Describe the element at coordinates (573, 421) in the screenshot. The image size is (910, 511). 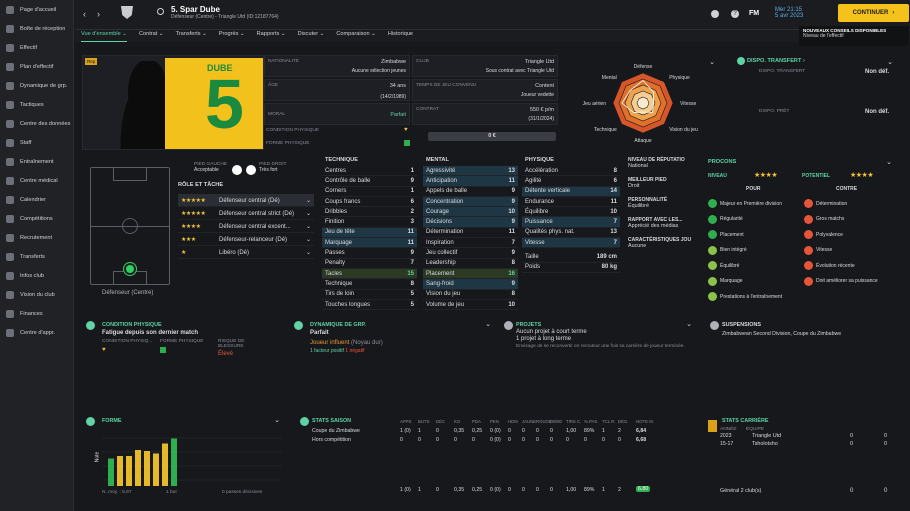
I see `season-col-header: TIRS C.` at that location.